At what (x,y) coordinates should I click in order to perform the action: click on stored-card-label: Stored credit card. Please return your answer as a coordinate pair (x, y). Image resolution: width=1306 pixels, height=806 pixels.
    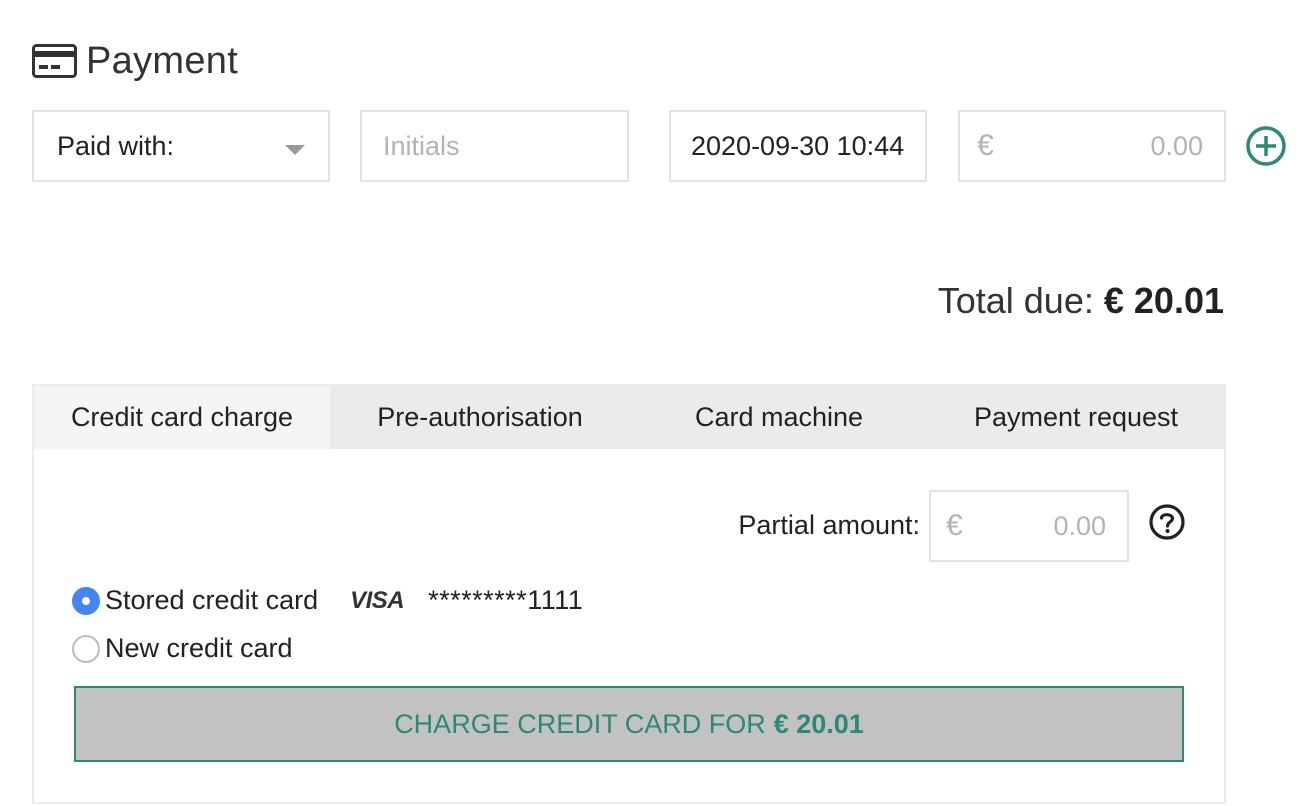
    Looking at the image, I should click on (212, 600).